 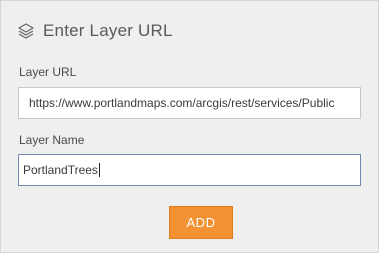 What do you see at coordinates (26, 31) in the screenshot?
I see `layers-icon` at bounding box center [26, 31].